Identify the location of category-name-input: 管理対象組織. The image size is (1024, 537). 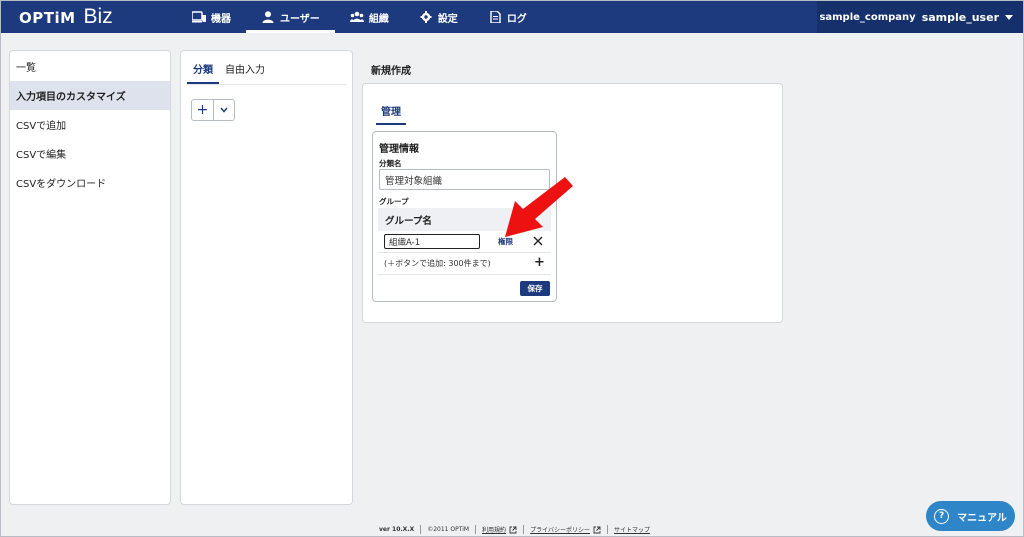
(464, 179).